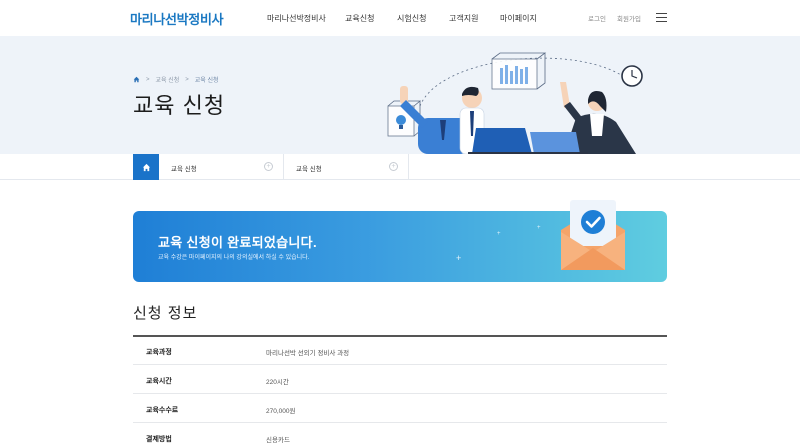  Describe the element at coordinates (400, 408) in the screenshot. I see `info-row: 교육수수료 270,000원` at that location.